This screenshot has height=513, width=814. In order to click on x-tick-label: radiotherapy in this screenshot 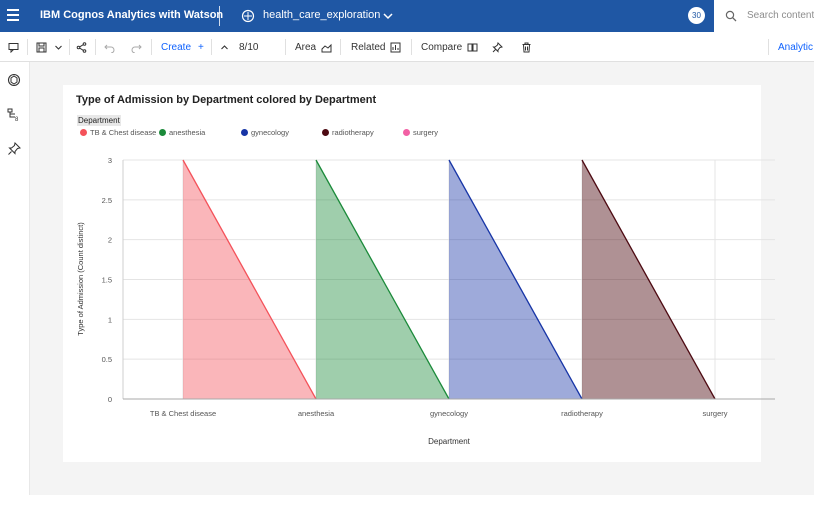, I will do `click(582, 413)`.